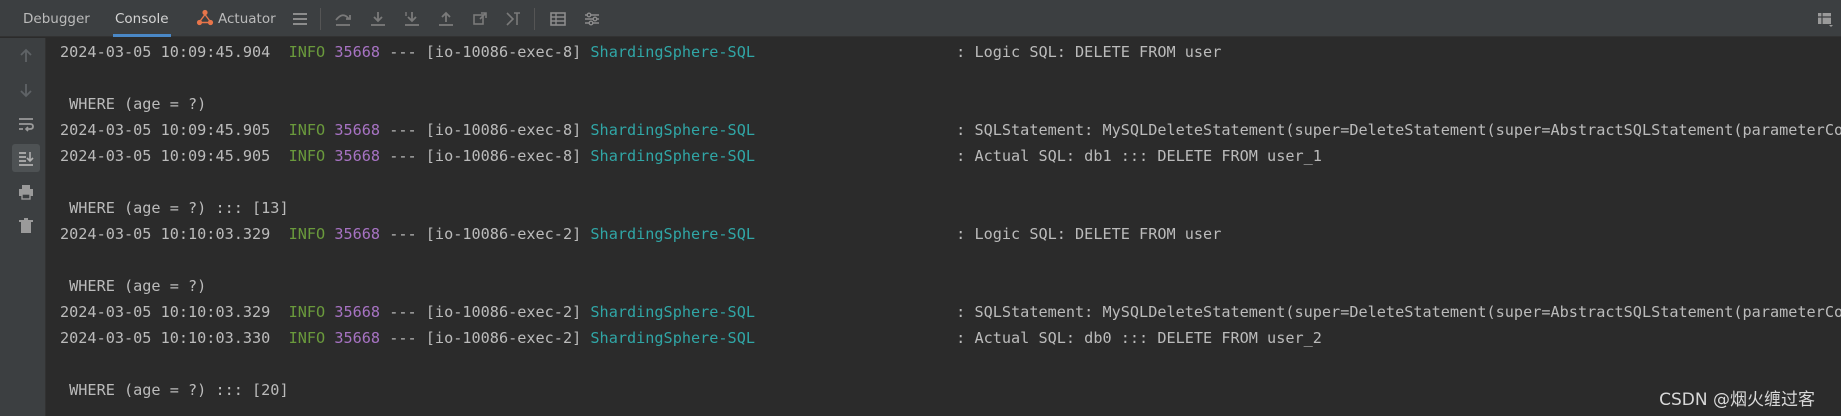 This screenshot has height=416, width=1841. Describe the element at coordinates (26, 192) in the screenshot. I see `print-icon` at that location.